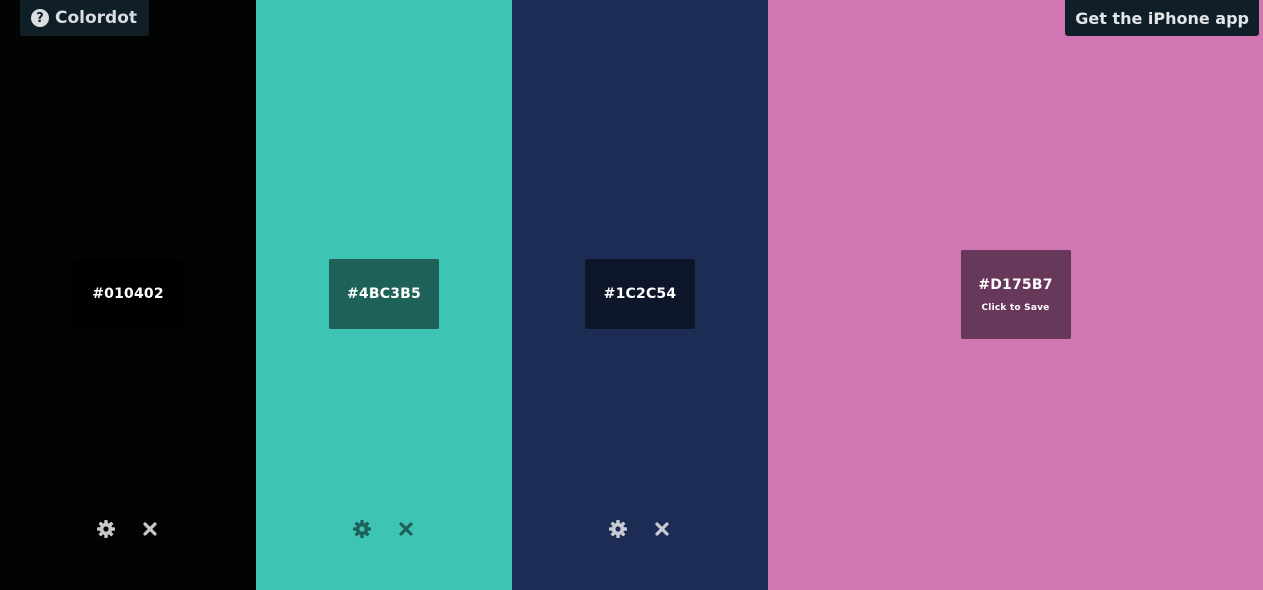  I want to click on logo-button: ? Colordot, so click(85, 18).